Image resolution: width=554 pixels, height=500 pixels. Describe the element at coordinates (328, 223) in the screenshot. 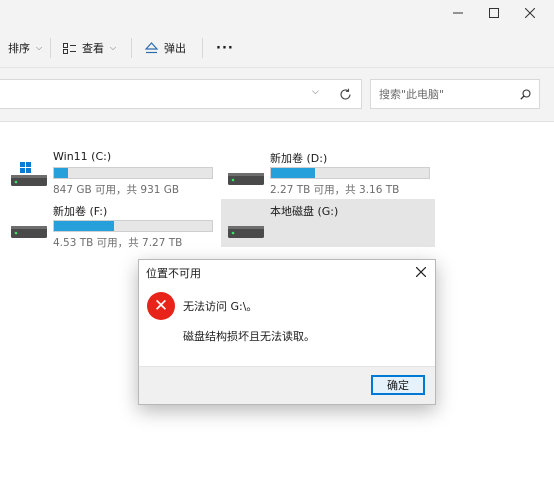

I see `drive-g: 本地磁盘 (G:)` at that location.